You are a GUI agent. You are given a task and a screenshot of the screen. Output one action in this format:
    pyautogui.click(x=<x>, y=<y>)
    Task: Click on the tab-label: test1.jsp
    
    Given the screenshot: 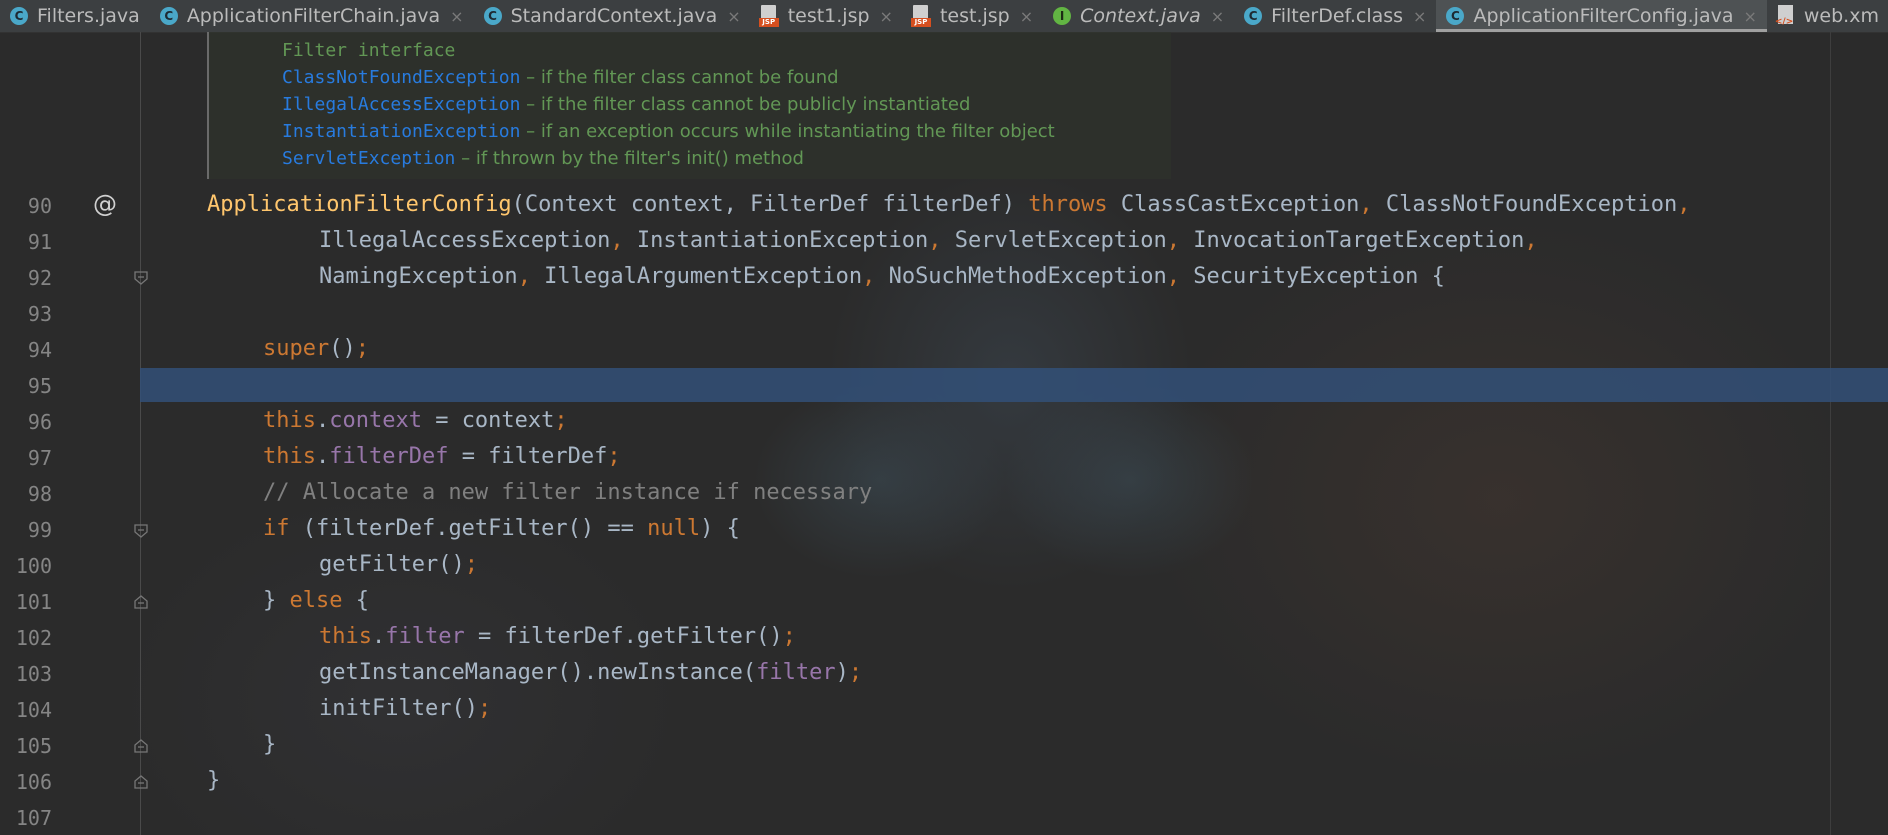 What is the action you would take?
    pyautogui.click(x=828, y=16)
    